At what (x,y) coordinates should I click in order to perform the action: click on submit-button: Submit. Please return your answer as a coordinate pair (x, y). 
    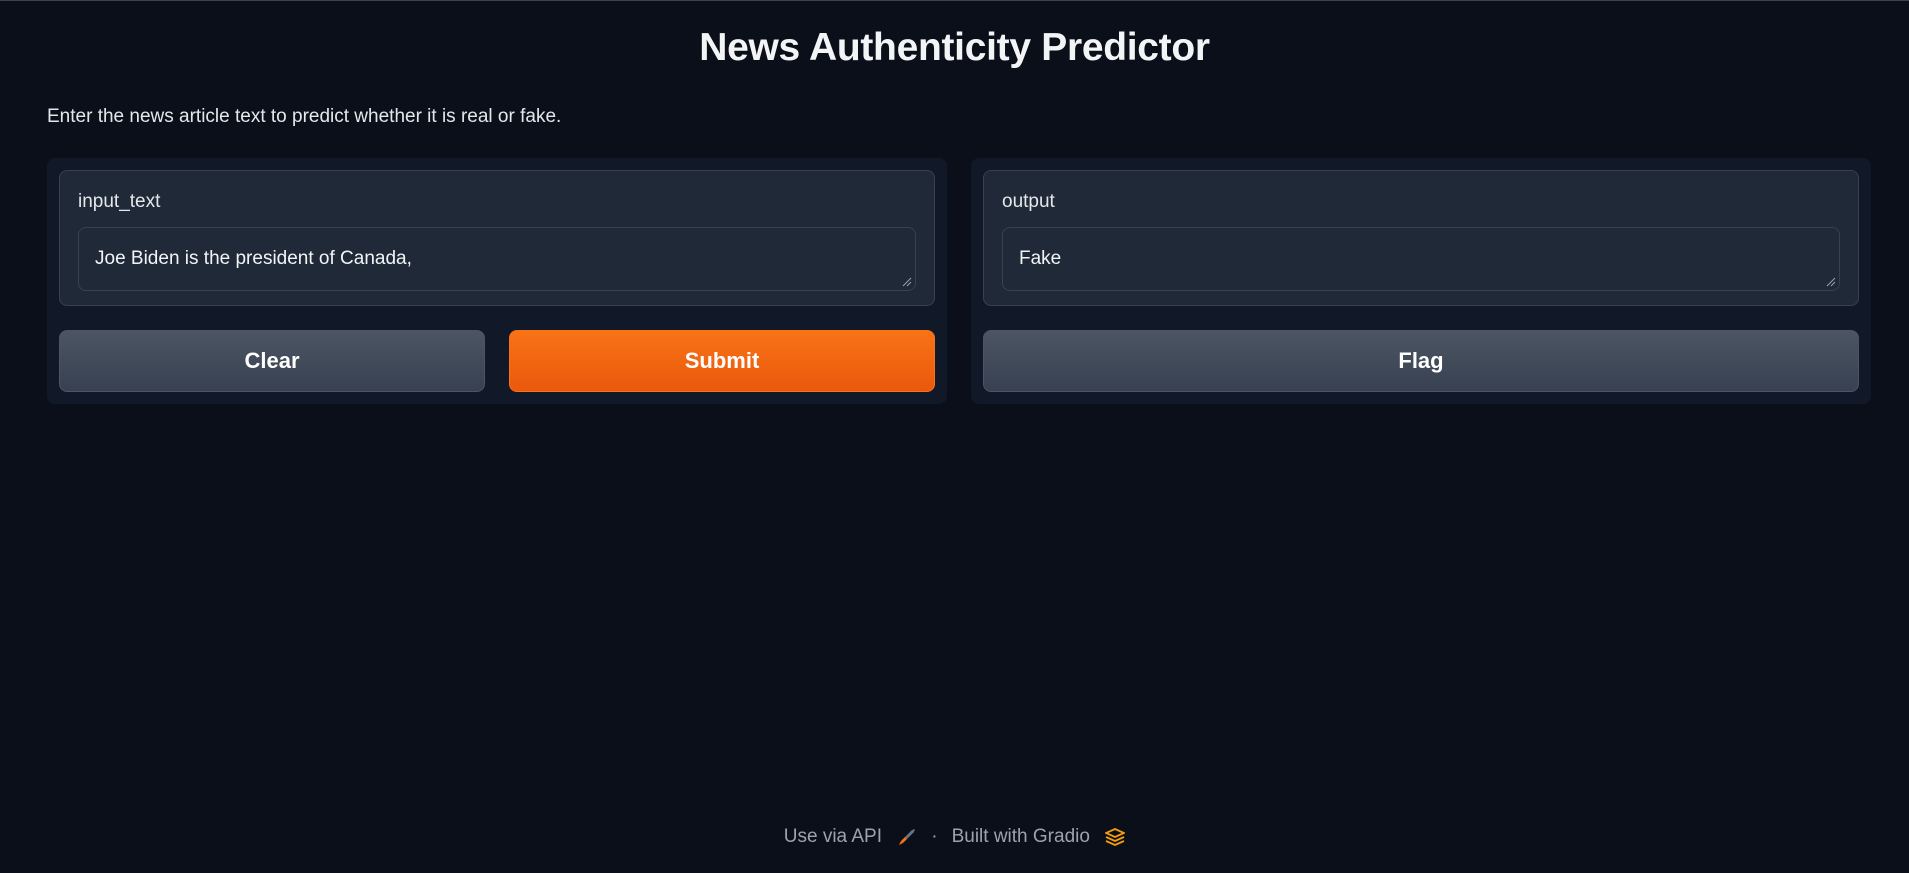
    Looking at the image, I should click on (722, 361).